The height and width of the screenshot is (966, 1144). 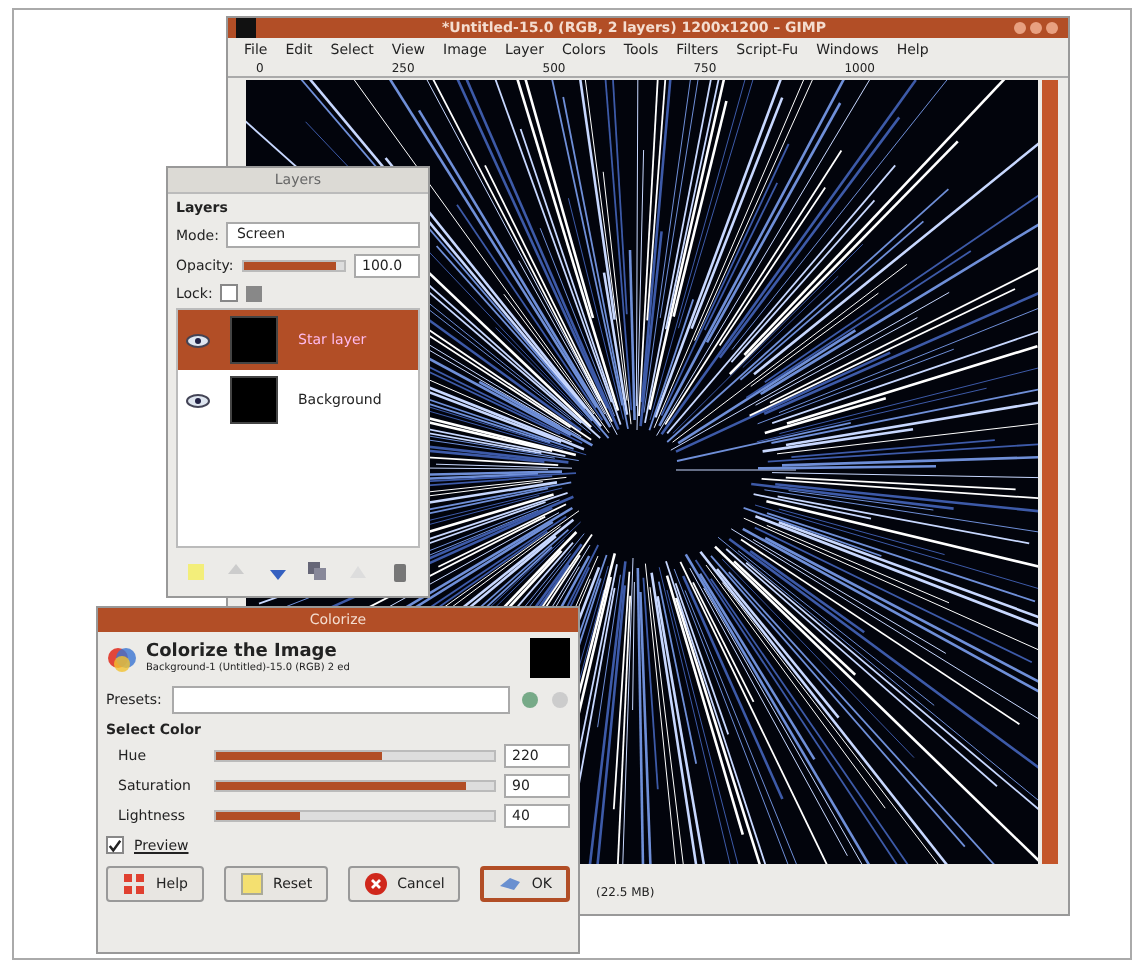 I want to click on window-controls-icon, so click(x=1036, y=28).